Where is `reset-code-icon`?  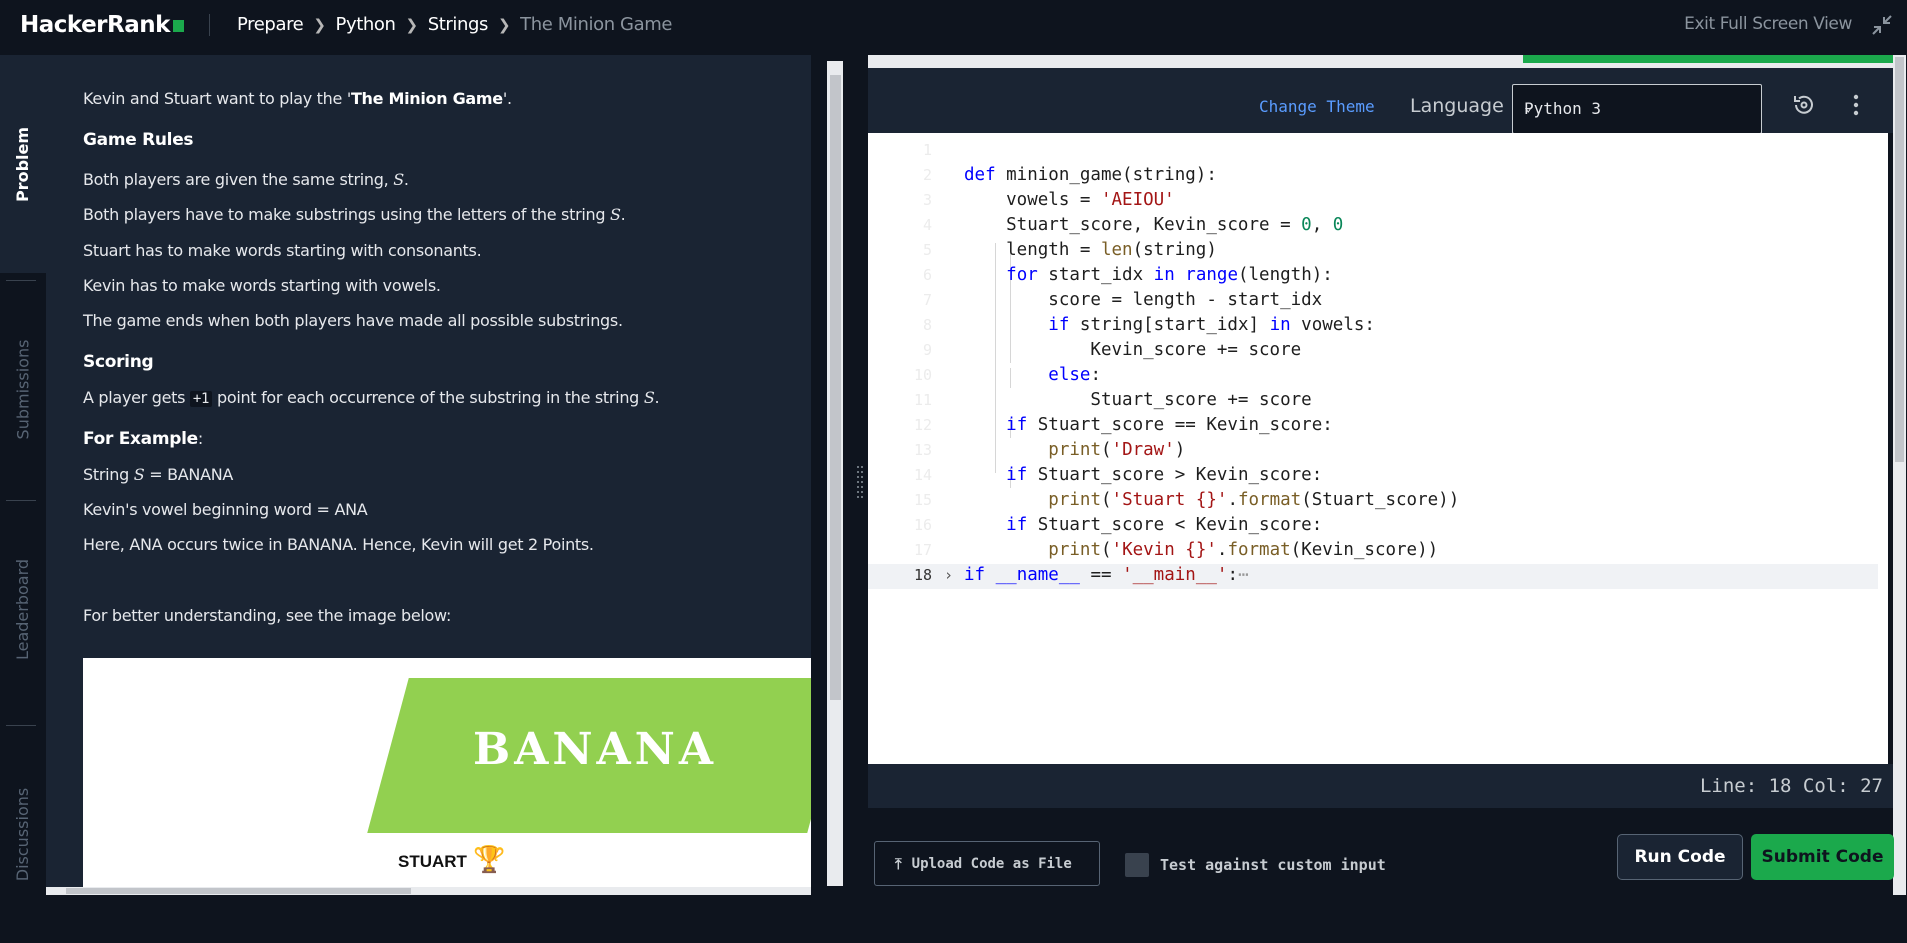
reset-code-icon is located at coordinates (1804, 105).